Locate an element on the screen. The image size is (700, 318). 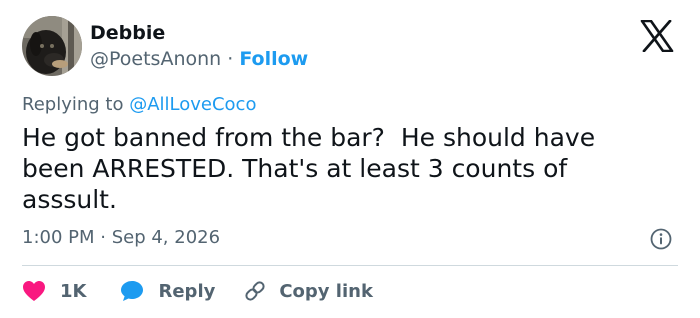
tweet-timestamp: 1:00 PM · Sep 4, 2026 is located at coordinates (121, 237).